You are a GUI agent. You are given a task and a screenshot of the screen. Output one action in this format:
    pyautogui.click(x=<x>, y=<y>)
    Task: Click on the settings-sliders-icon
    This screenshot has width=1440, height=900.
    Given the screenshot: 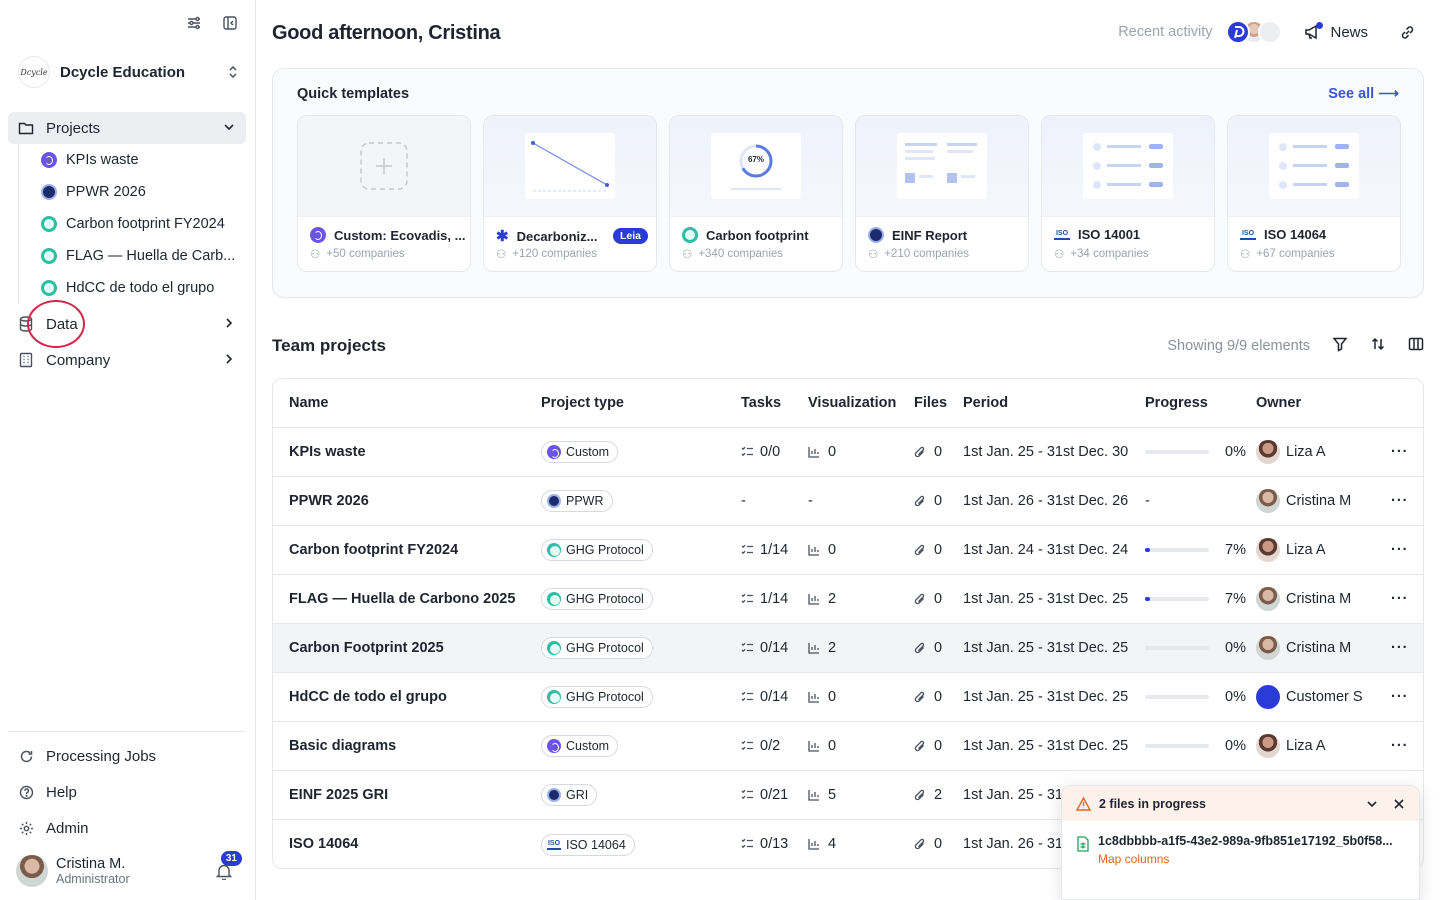 What is the action you would take?
    pyautogui.click(x=194, y=23)
    